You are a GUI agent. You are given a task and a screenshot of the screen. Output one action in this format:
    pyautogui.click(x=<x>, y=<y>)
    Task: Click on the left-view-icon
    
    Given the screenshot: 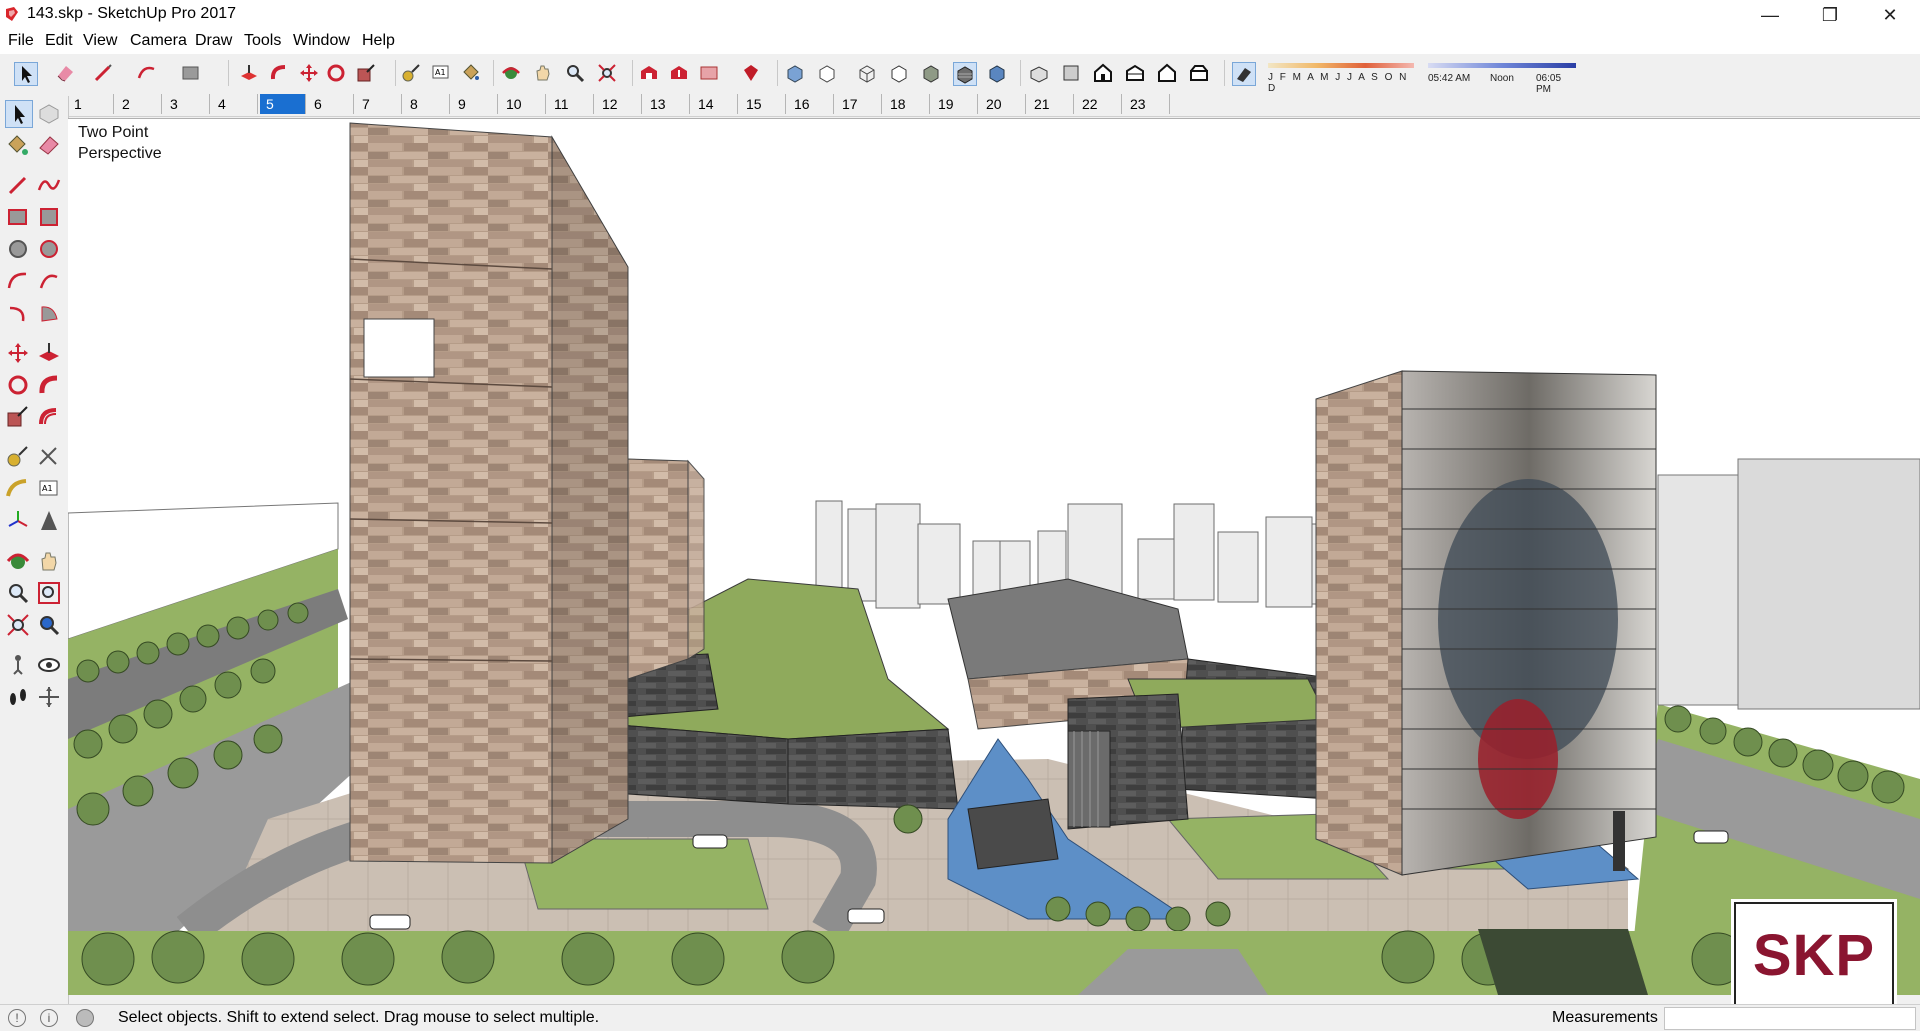 What is the action you would take?
    pyautogui.click(x=1199, y=73)
    